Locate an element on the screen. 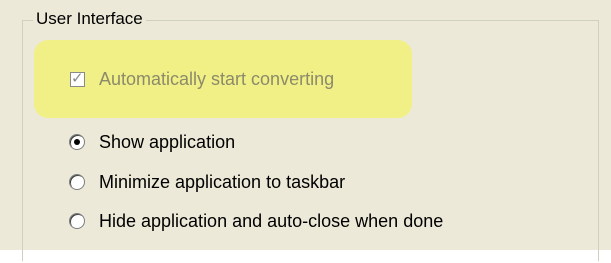 The height and width of the screenshot is (263, 611). radio-show-application: Show application is located at coordinates (152, 142).